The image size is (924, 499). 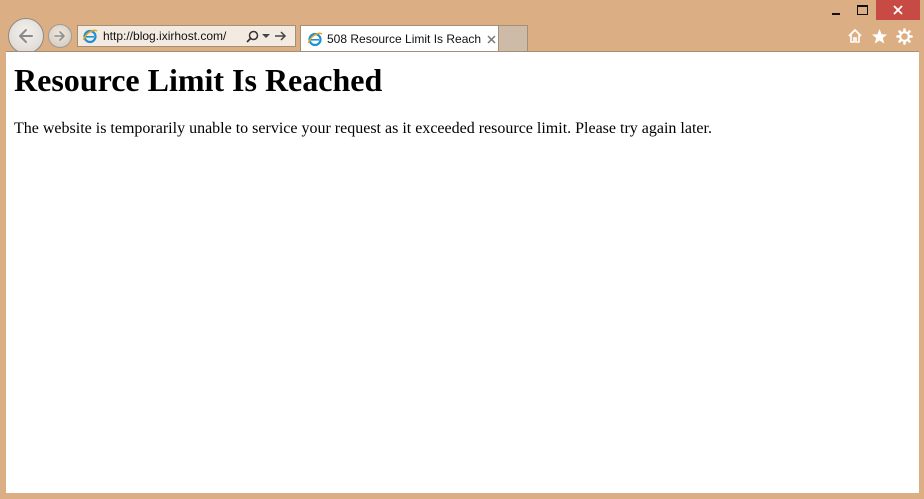 I want to click on minimize-icon, so click(x=835, y=13).